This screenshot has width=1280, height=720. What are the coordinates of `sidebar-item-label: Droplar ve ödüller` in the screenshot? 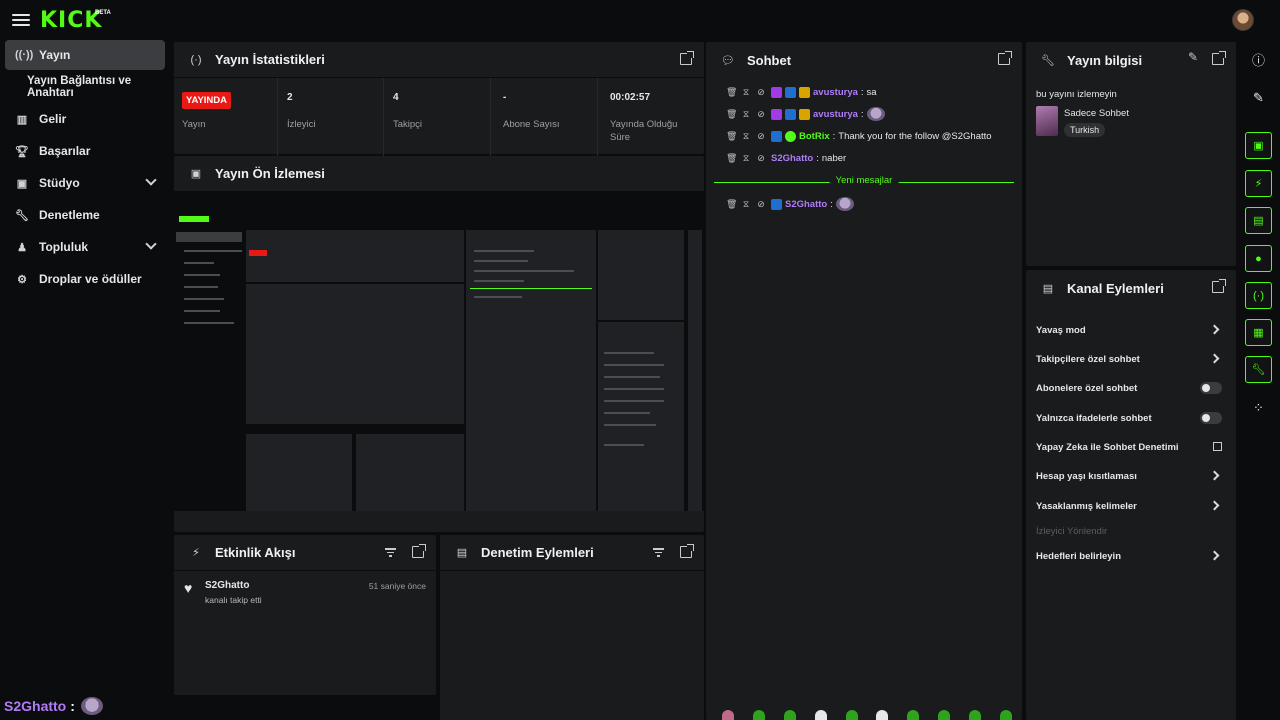 It's located at (90, 279).